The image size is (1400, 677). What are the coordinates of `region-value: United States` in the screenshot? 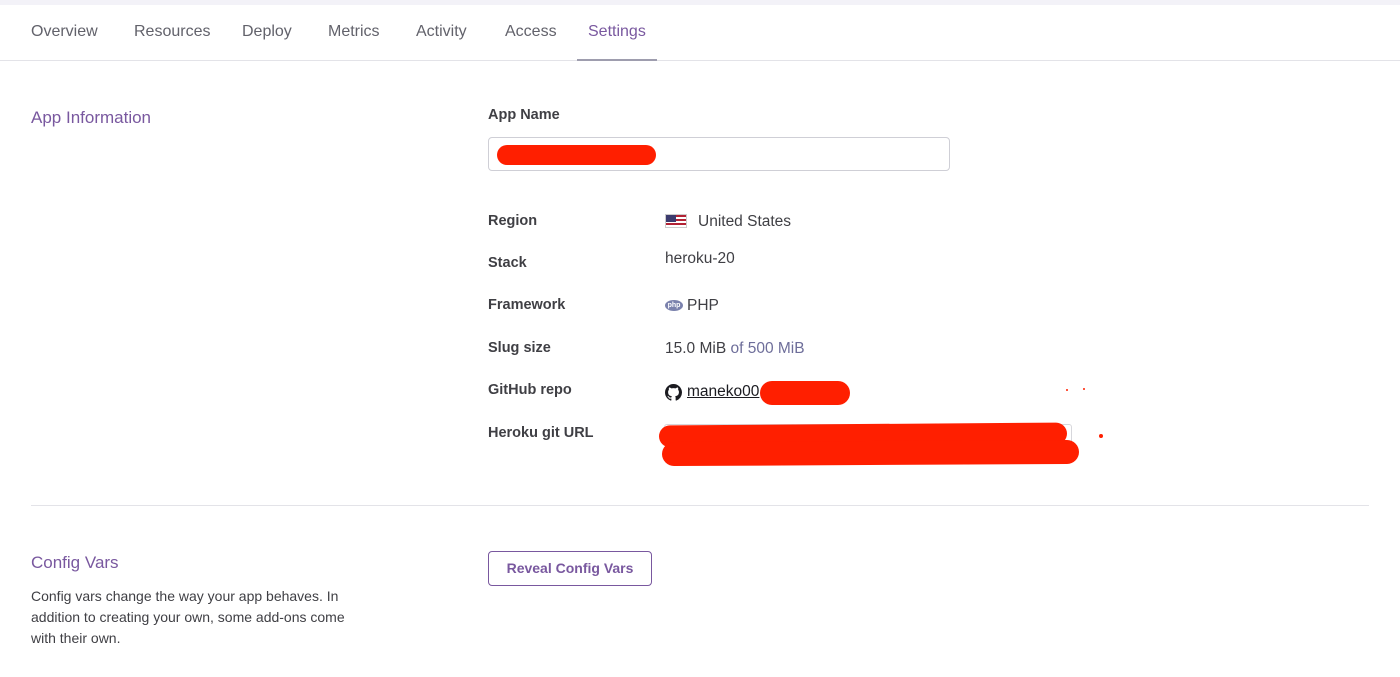 It's located at (745, 221).